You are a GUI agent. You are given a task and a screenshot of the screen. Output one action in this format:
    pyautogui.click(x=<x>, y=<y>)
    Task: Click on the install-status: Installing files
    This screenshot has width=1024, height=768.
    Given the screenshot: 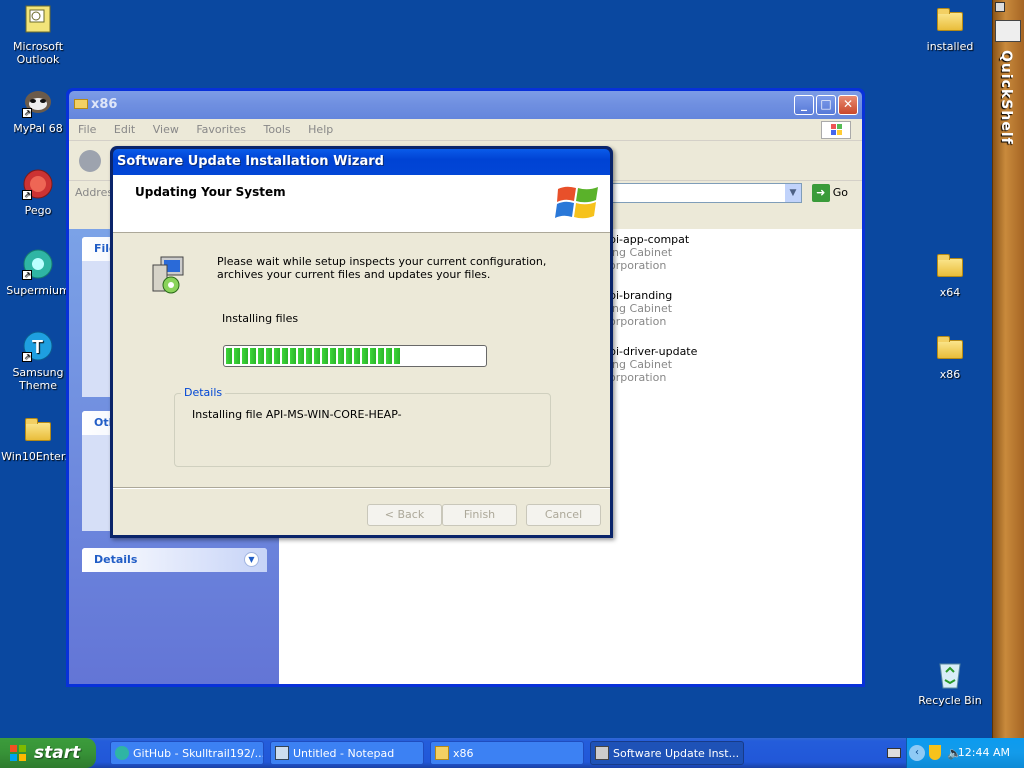 What is the action you would take?
    pyautogui.click(x=260, y=318)
    